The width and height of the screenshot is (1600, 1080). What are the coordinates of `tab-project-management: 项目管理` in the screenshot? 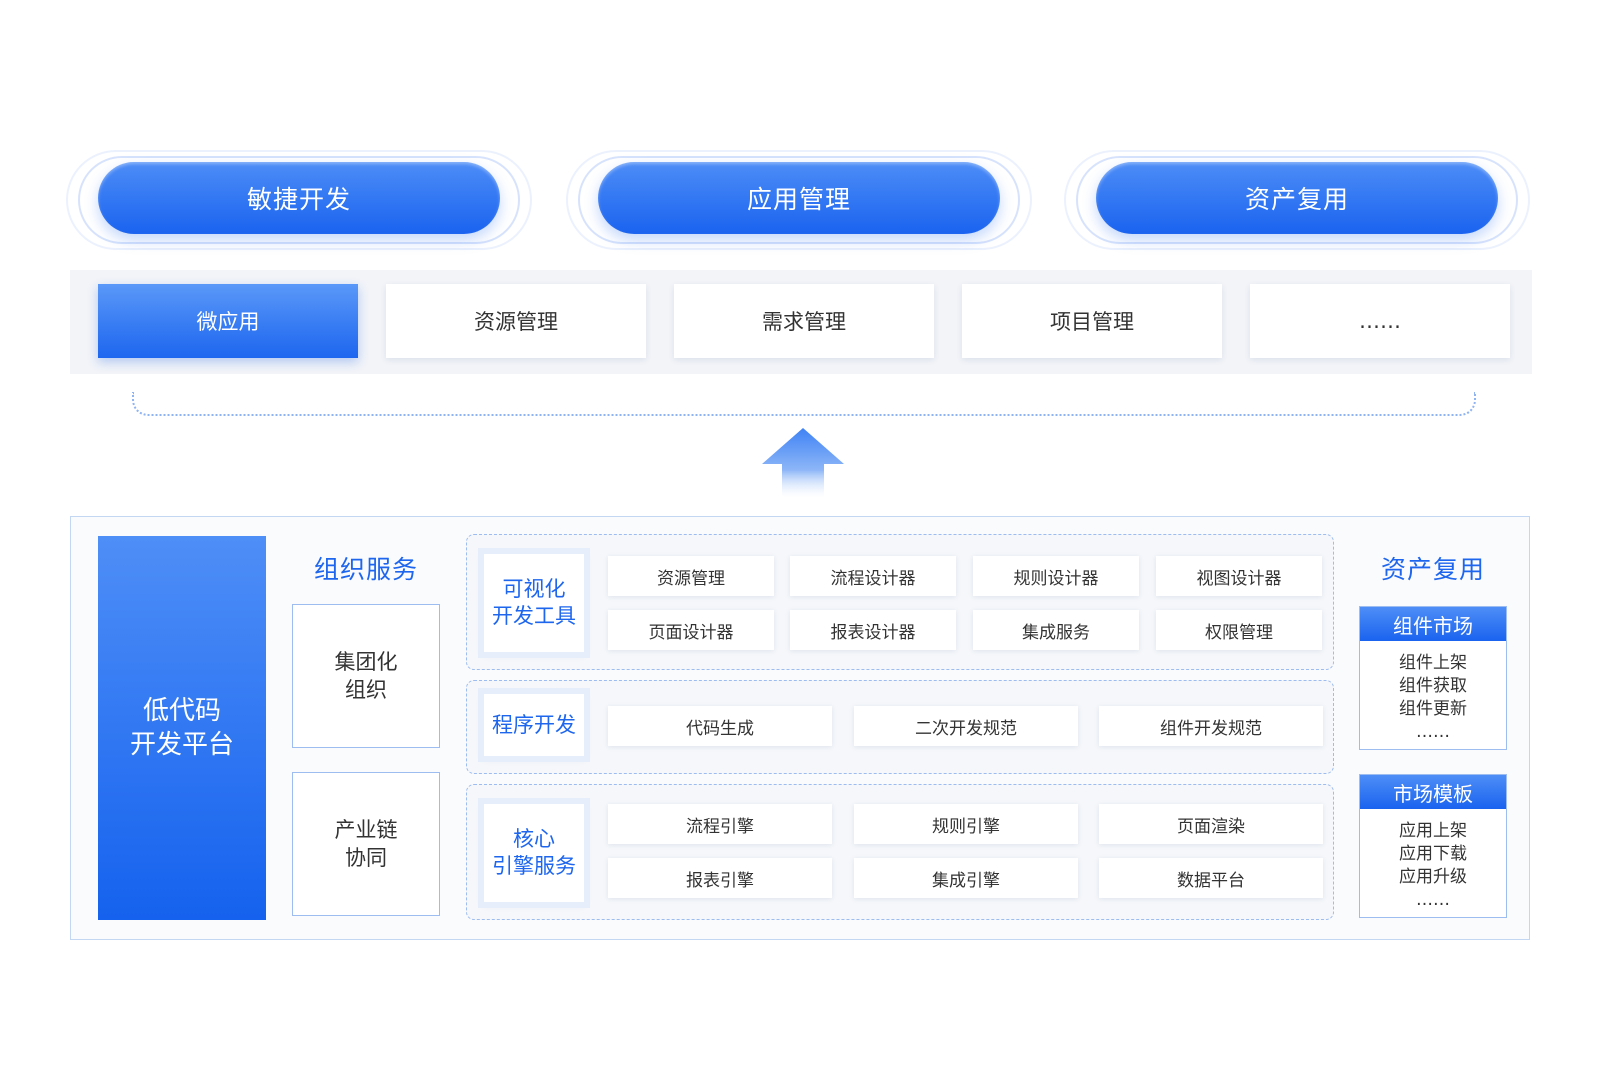 It's located at (1092, 321).